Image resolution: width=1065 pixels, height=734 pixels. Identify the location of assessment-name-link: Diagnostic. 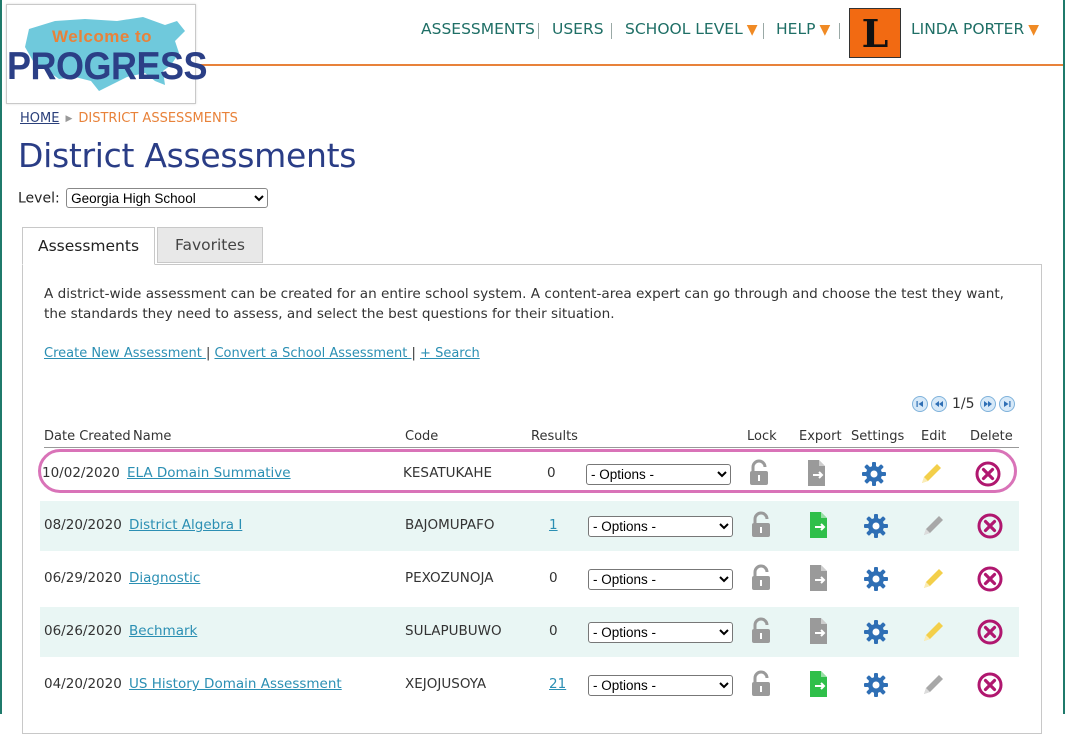
(164, 578).